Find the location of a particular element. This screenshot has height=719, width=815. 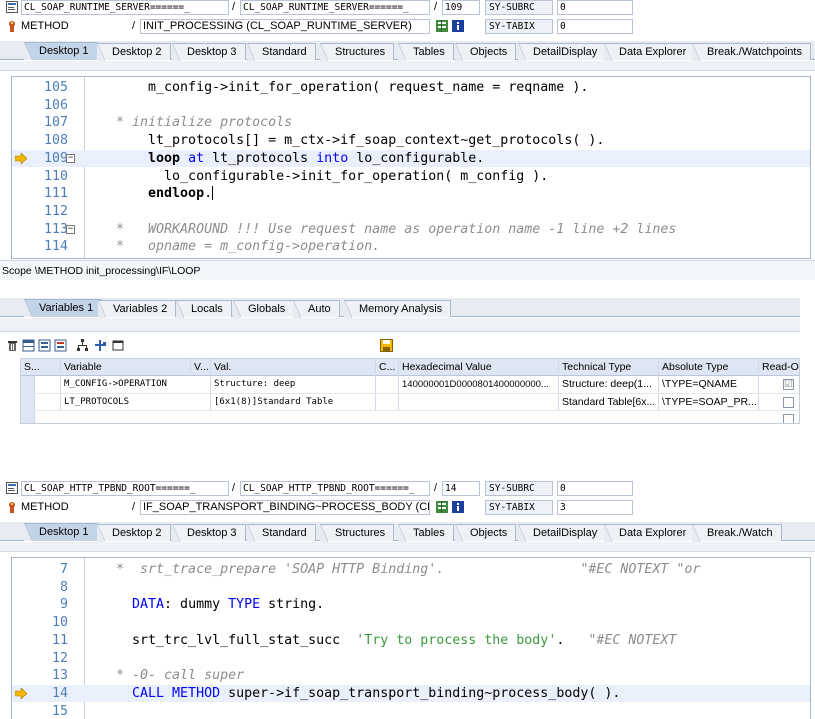

variable-cell: M_CONFIG->OPERATION is located at coordinates (136, 384).